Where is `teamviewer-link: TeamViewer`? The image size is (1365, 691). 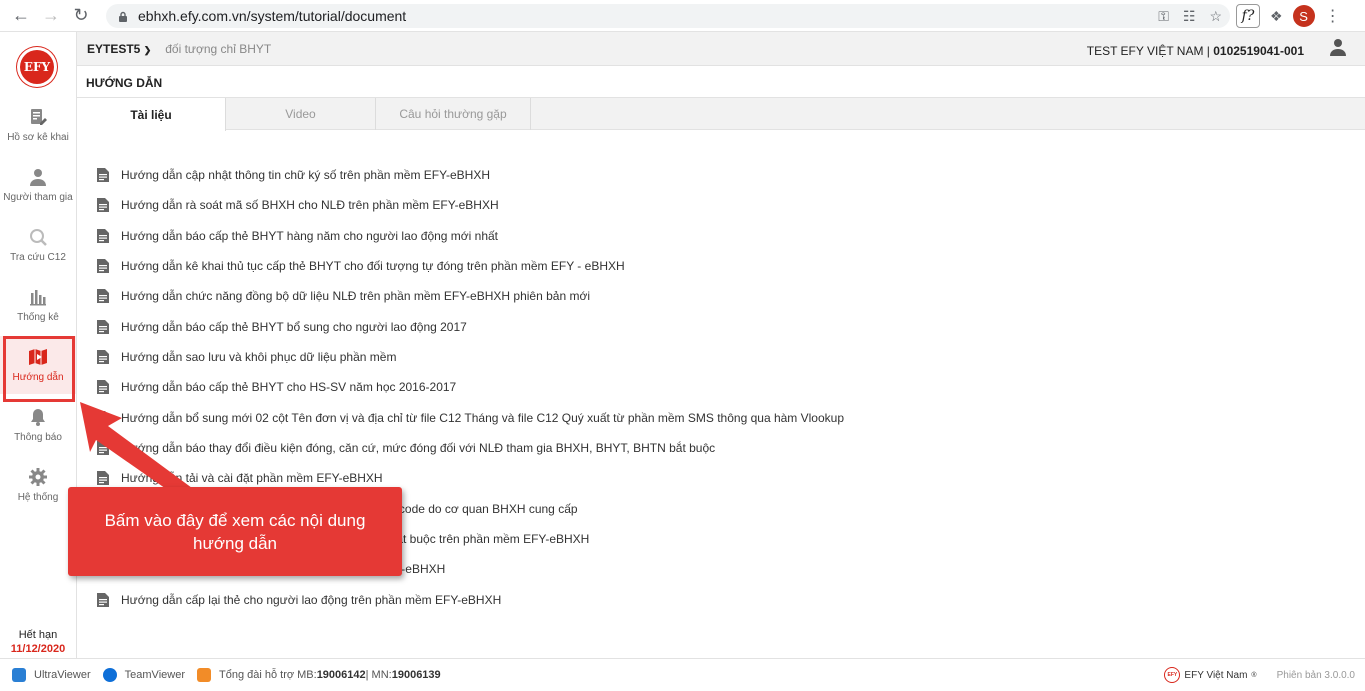 teamviewer-link: TeamViewer is located at coordinates (143, 674).